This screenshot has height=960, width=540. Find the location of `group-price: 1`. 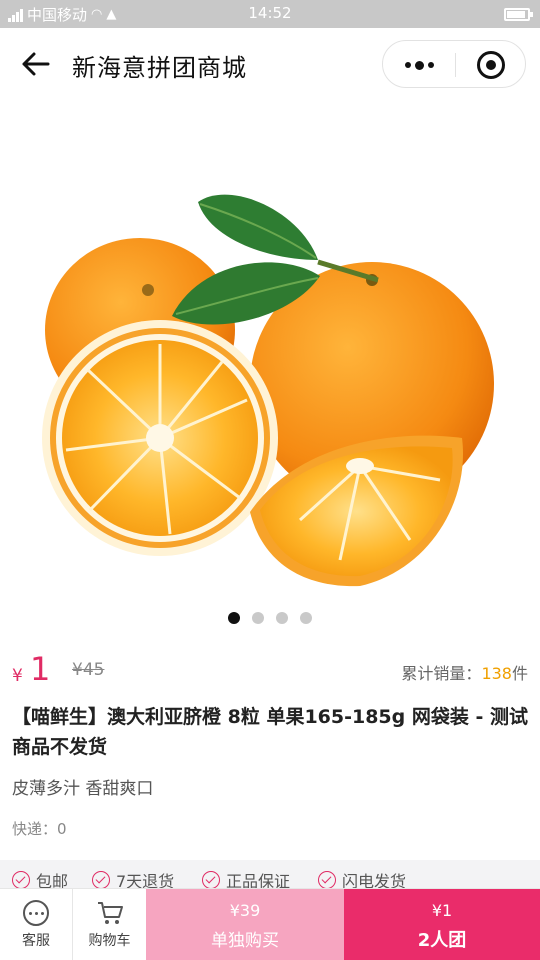

group-price: 1 is located at coordinates (40, 669).